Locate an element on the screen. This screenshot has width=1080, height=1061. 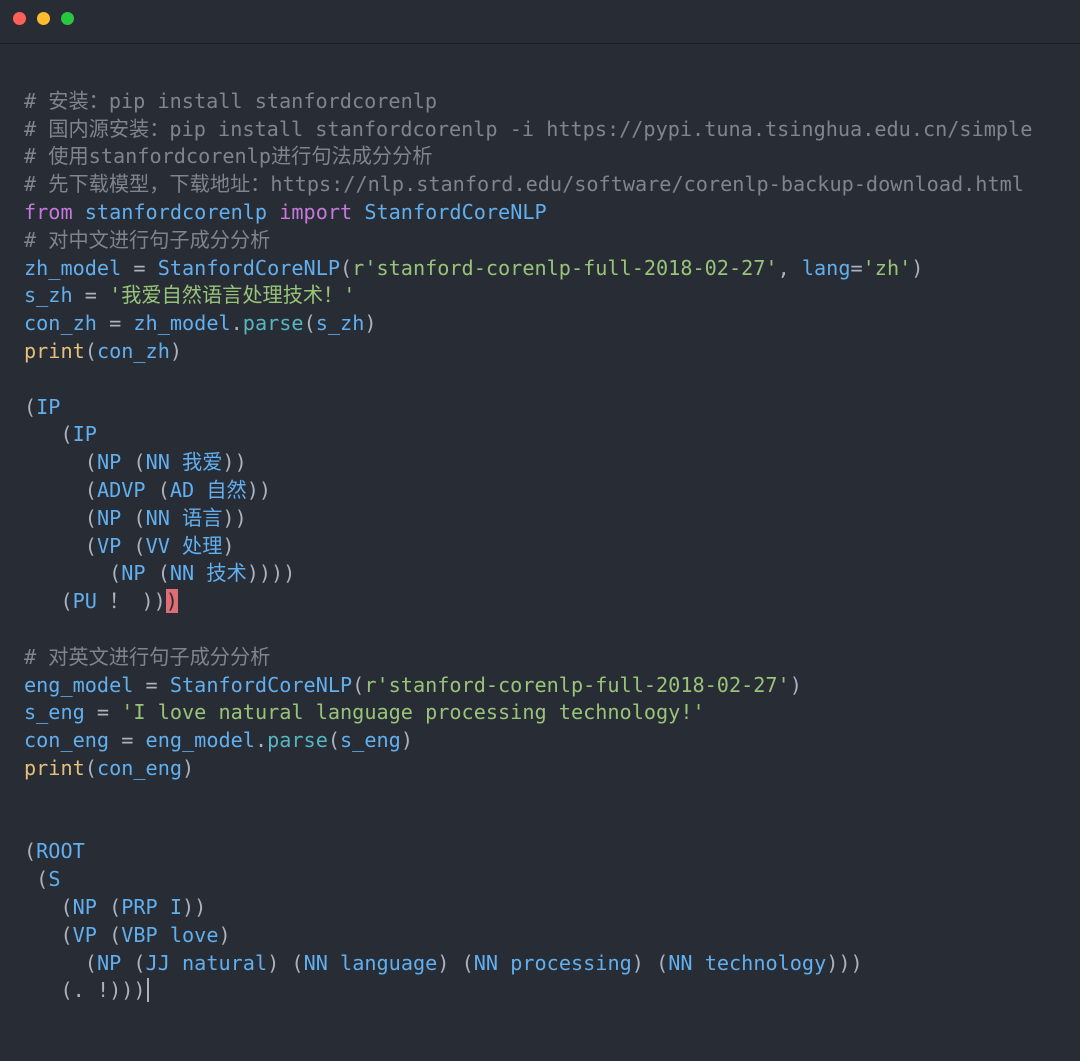
zh-tree-line: (PU ！ ))) is located at coordinates (101, 601).